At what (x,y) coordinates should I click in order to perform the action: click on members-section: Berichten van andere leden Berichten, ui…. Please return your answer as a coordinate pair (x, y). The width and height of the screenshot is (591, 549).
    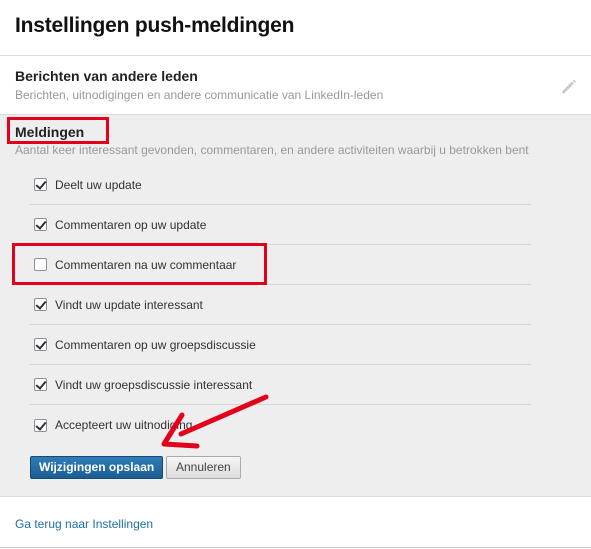
    Looking at the image, I should click on (295, 85).